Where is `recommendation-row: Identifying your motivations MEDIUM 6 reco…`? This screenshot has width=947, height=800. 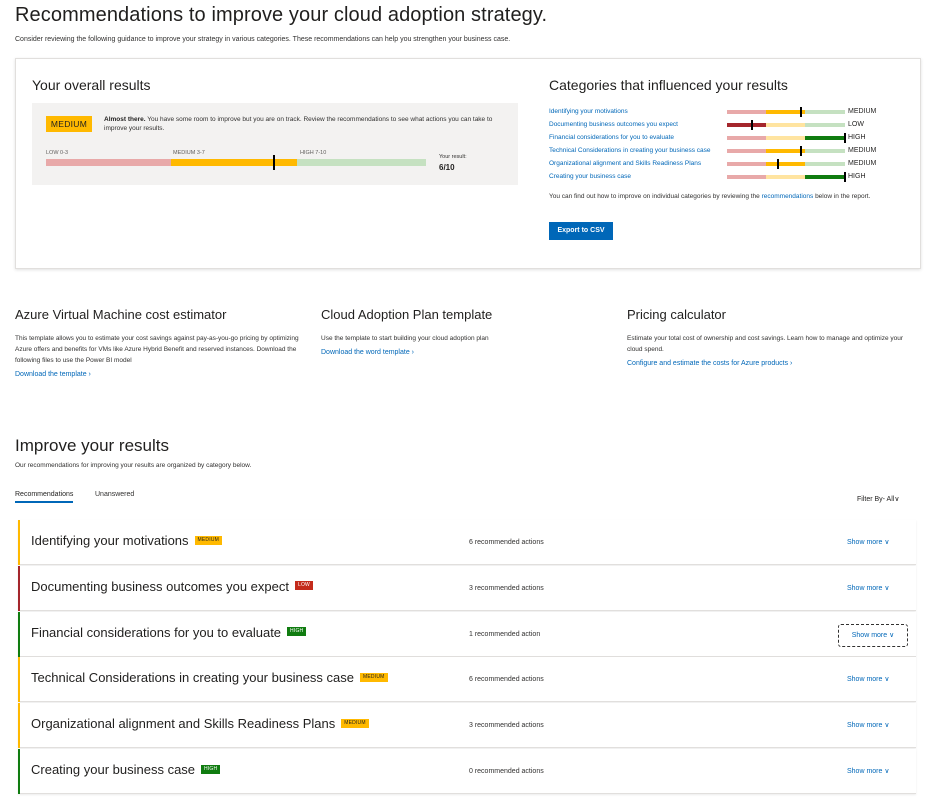
recommendation-row: Identifying your motivations MEDIUM 6 reco… is located at coordinates (467, 542).